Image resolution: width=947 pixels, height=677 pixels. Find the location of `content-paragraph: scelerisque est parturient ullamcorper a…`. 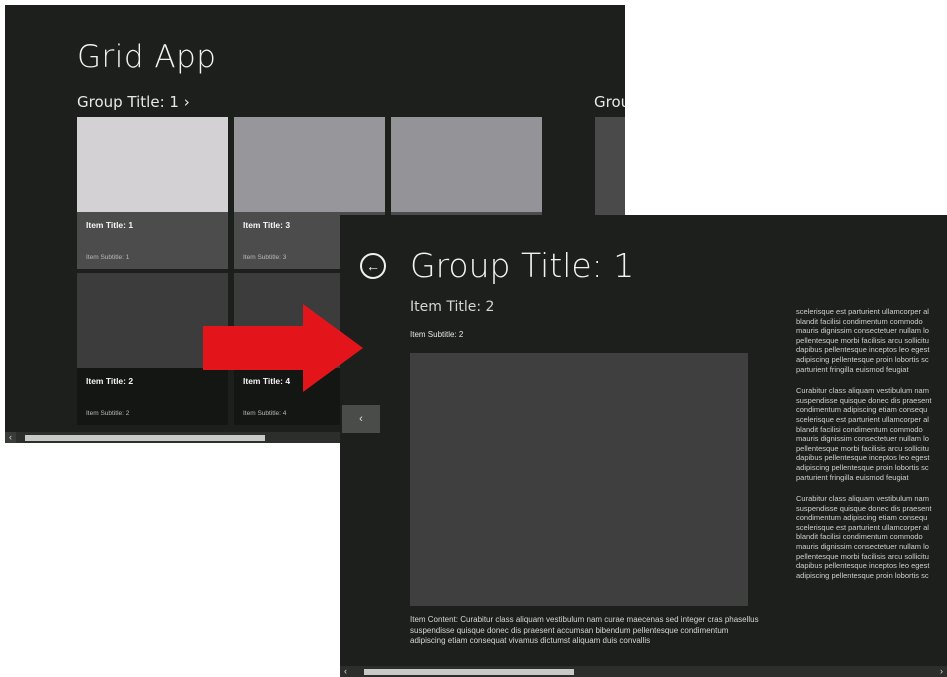

content-paragraph: scelerisque est parturient ullamcorper a… is located at coordinates (863, 340).